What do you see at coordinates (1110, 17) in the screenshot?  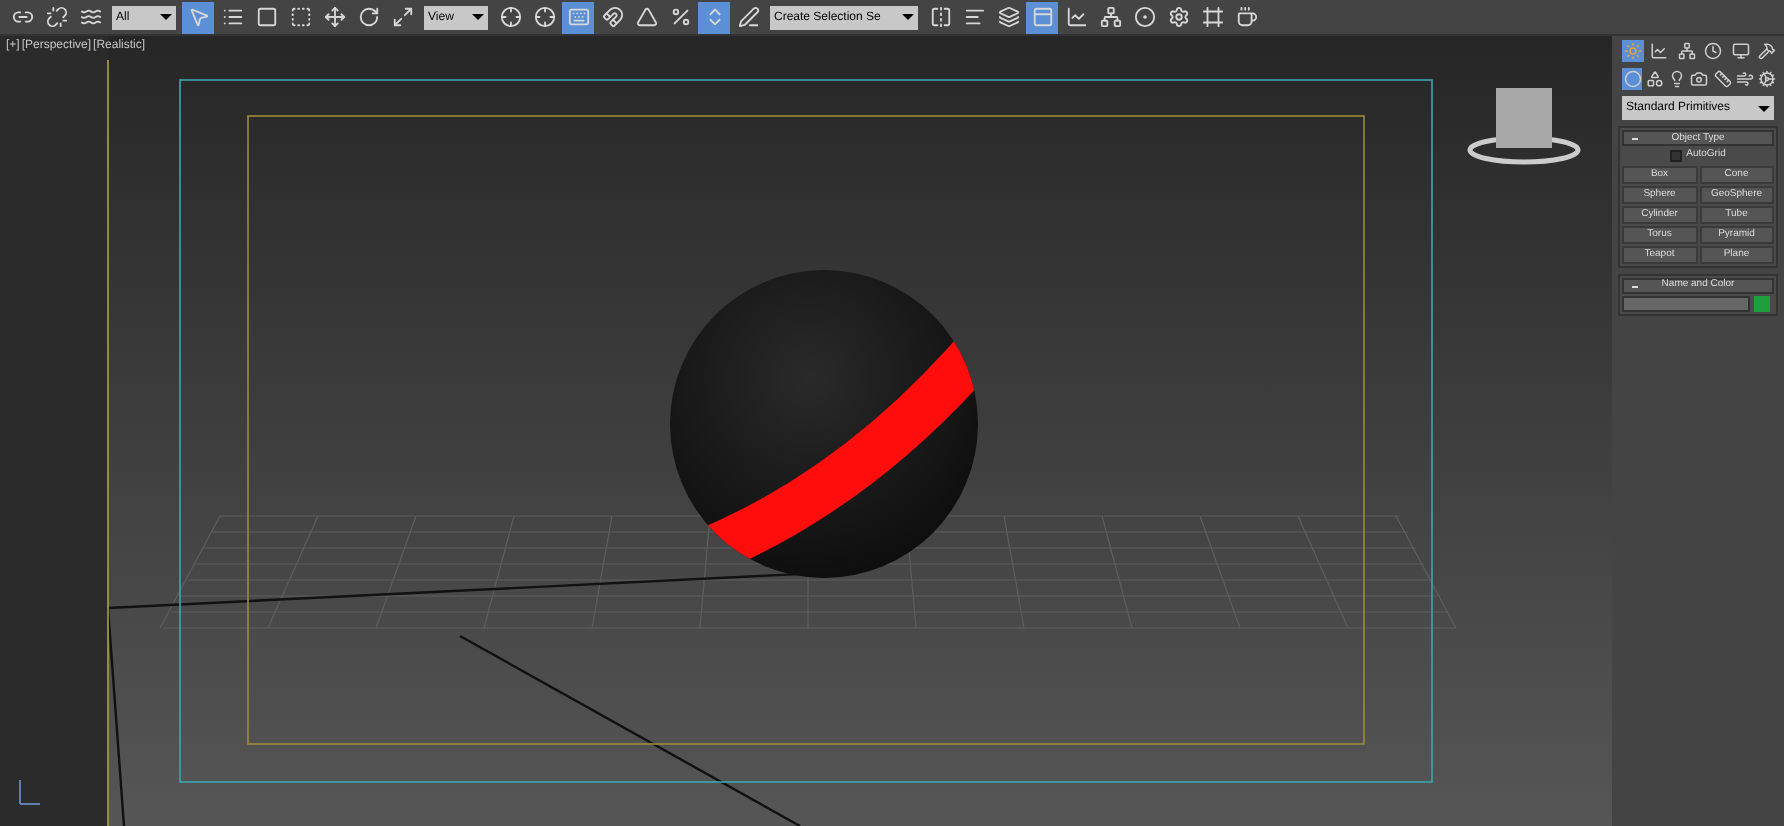 I see `network-icon` at bounding box center [1110, 17].